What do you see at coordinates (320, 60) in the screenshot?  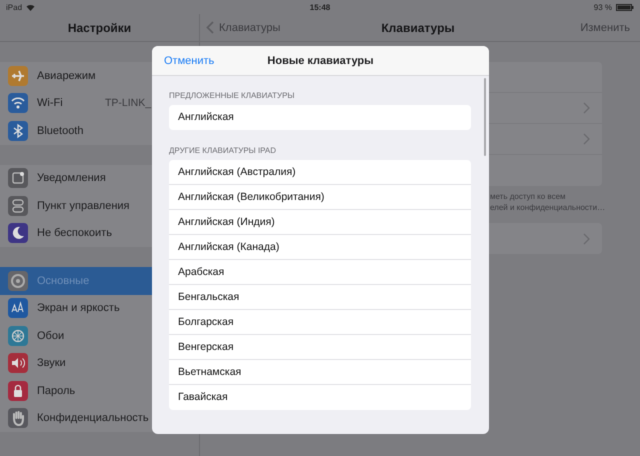 I see `modal-title: Новые клавиатуры` at bounding box center [320, 60].